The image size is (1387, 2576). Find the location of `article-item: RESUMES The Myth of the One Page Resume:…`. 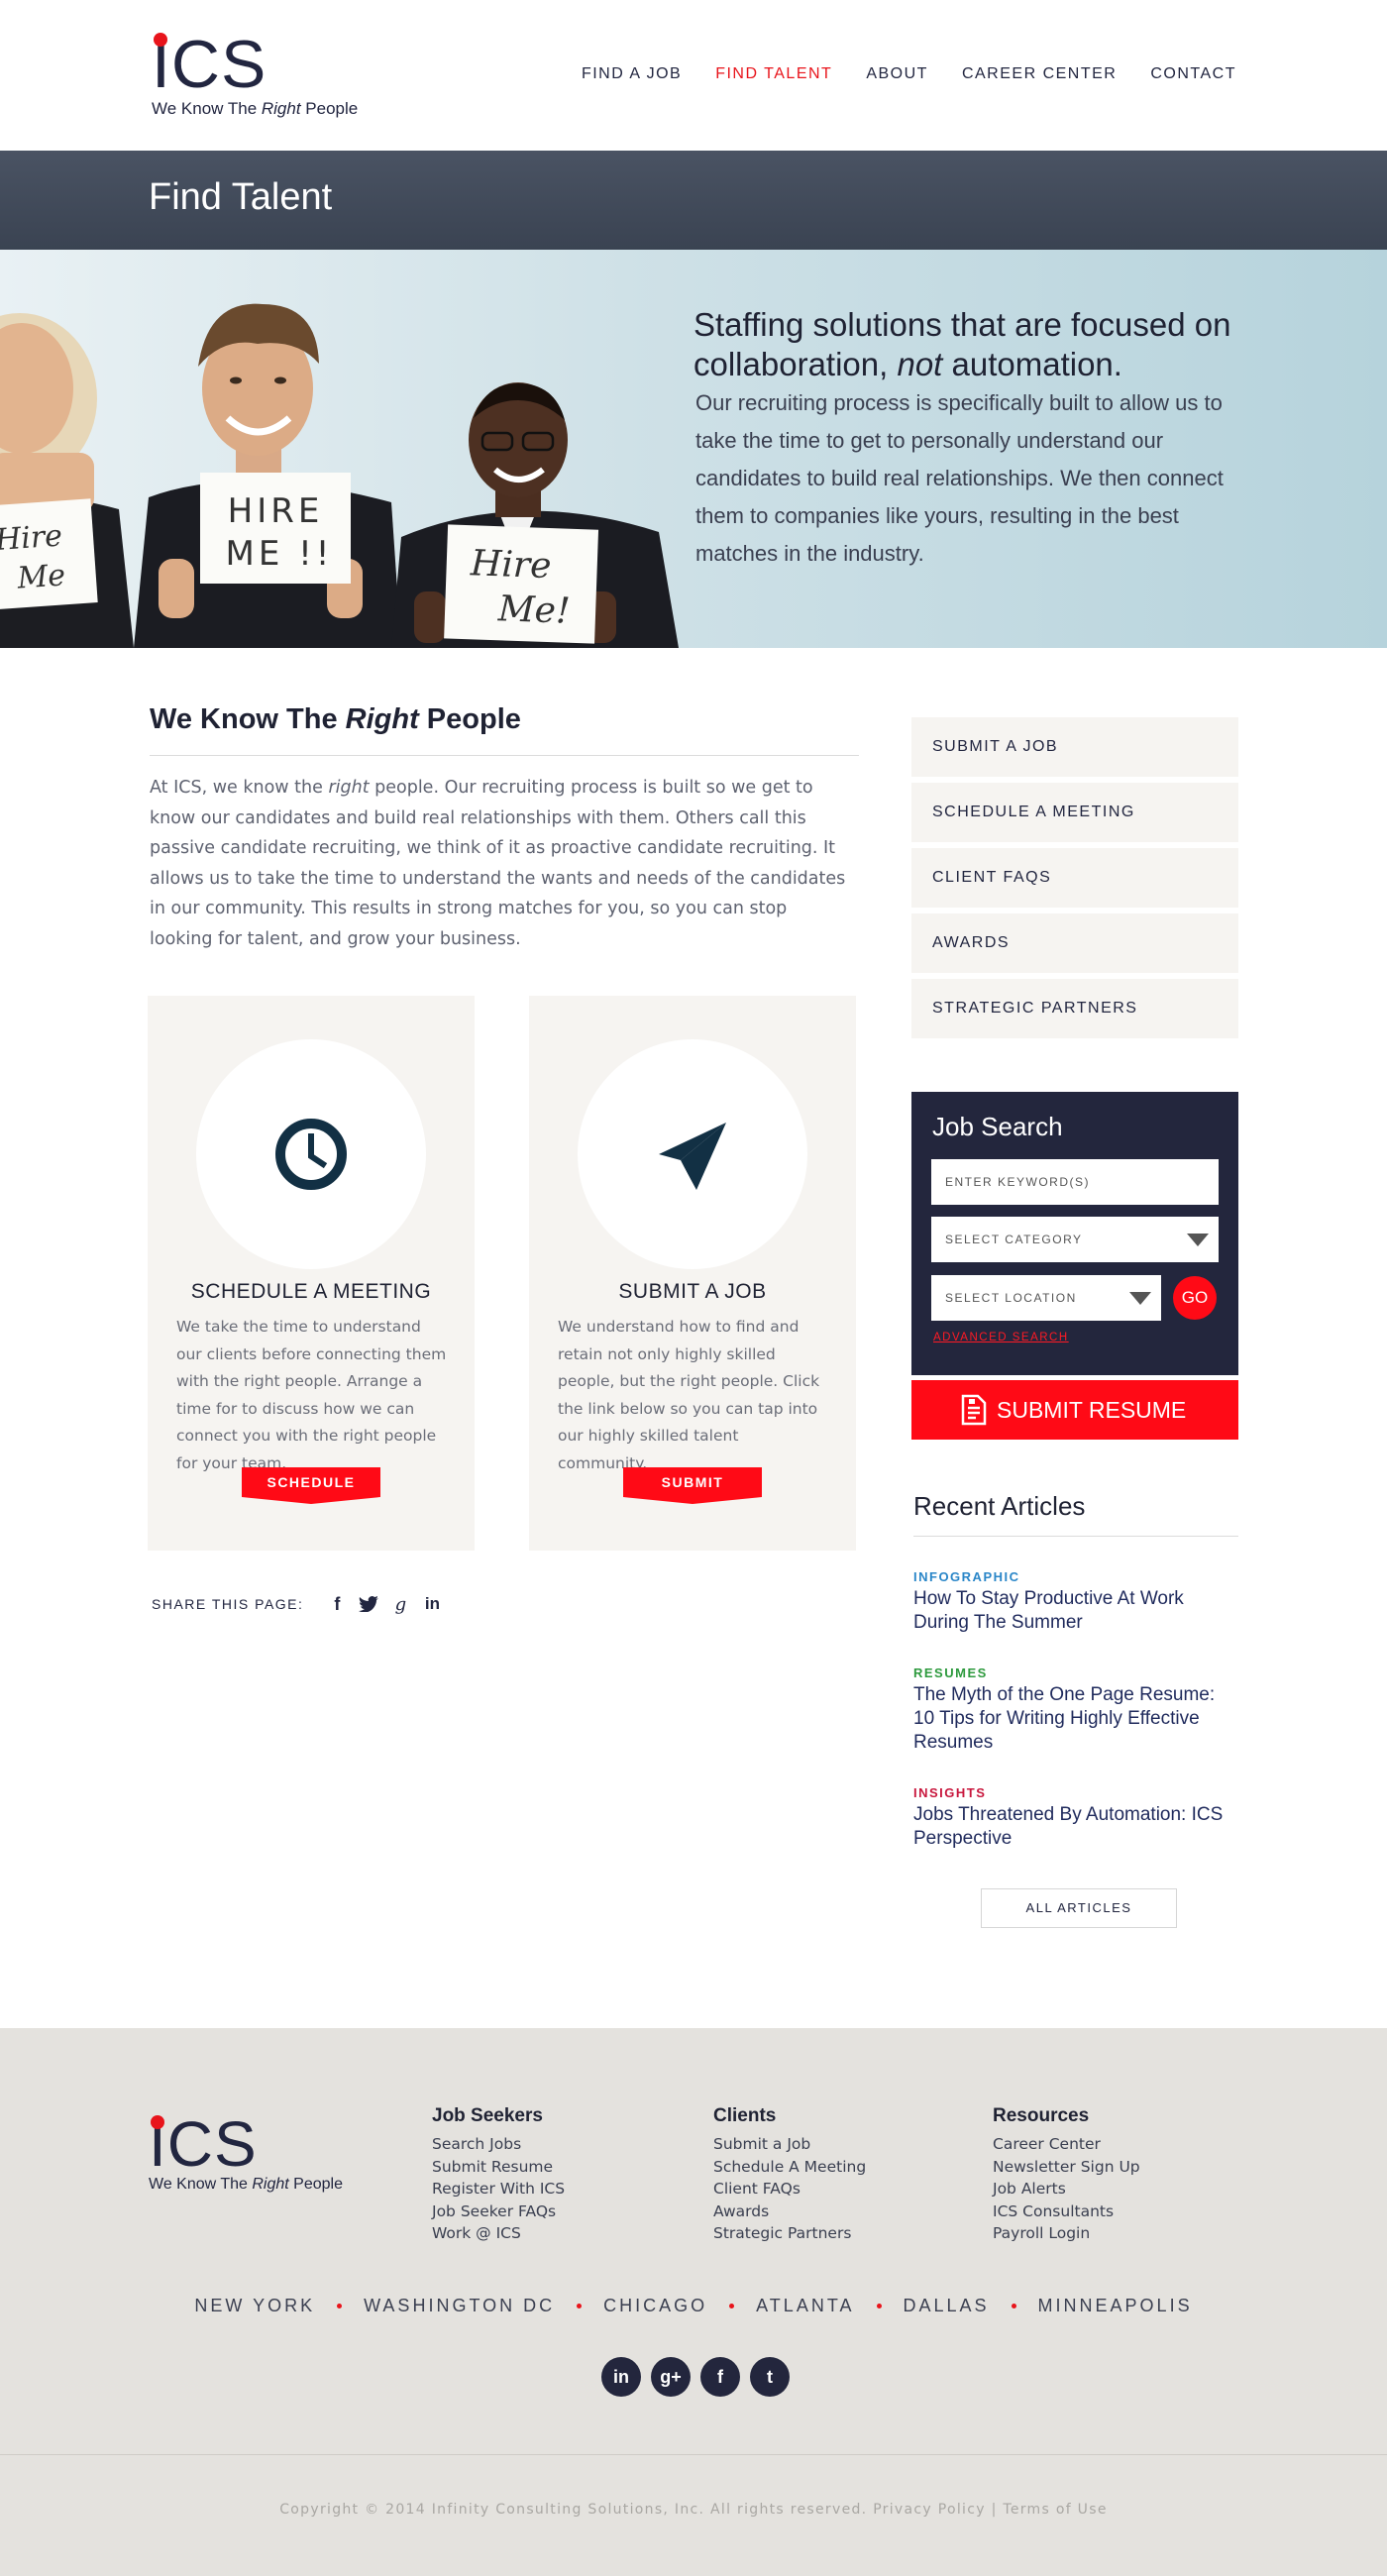

article-item: RESUMES The Myth of the One Page Resume:… is located at coordinates (1076, 1710).